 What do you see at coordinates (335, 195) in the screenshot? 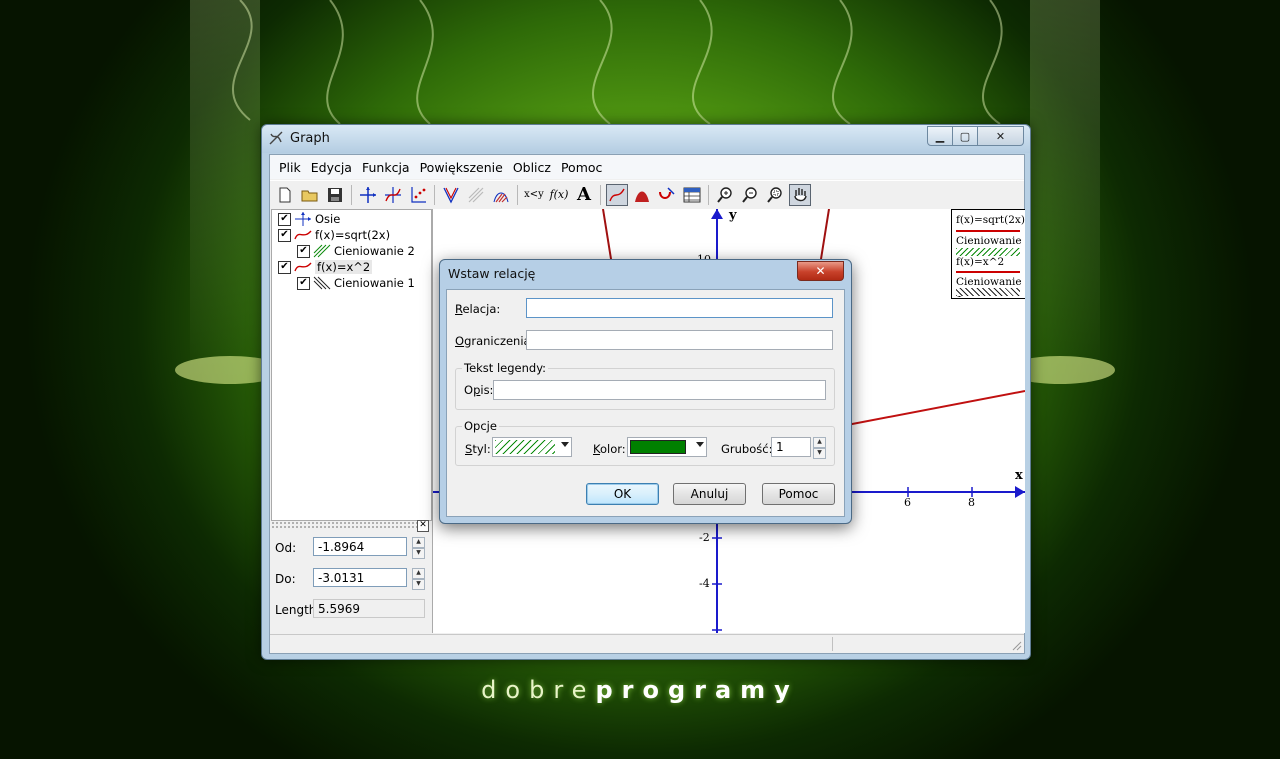
I see `save-button` at bounding box center [335, 195].